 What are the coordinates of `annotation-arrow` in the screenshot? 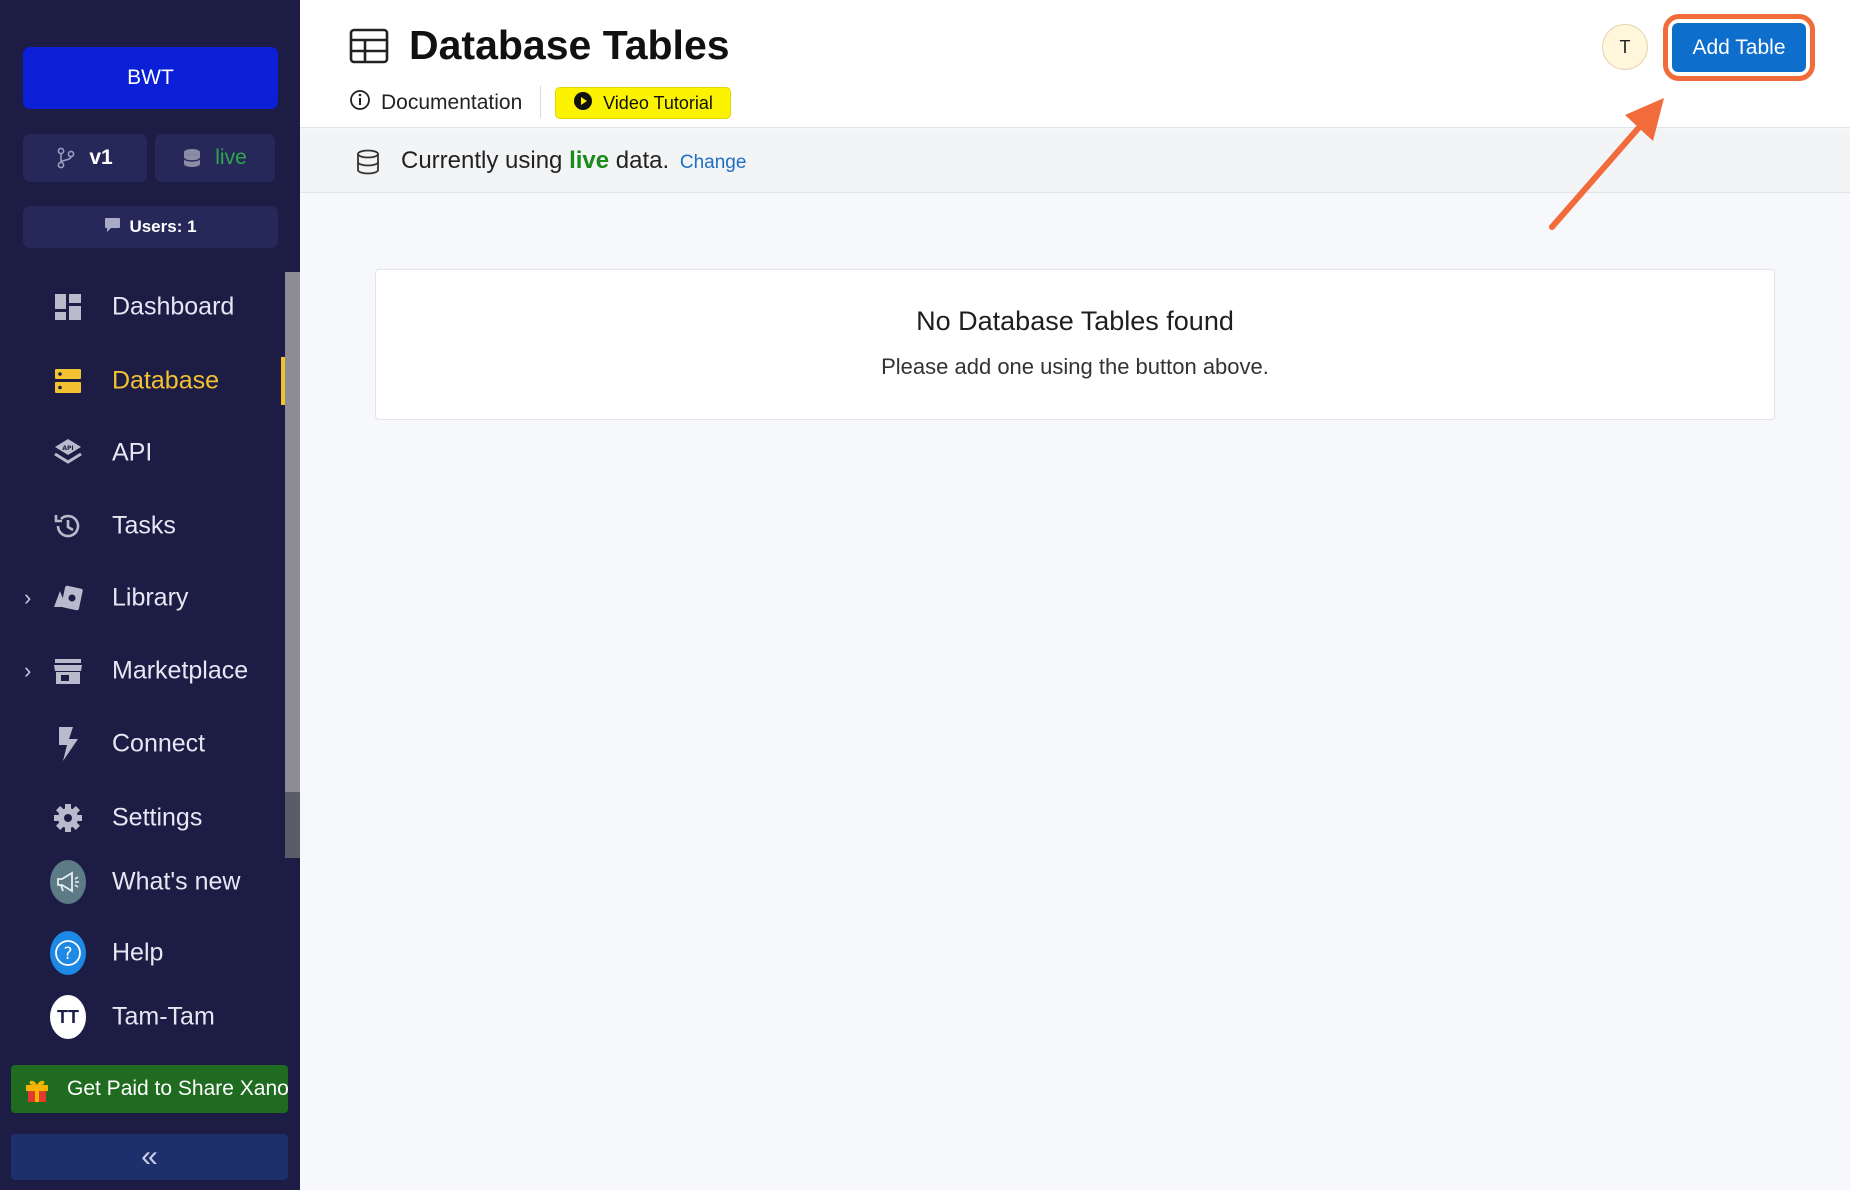 It's located at (1606, 164).